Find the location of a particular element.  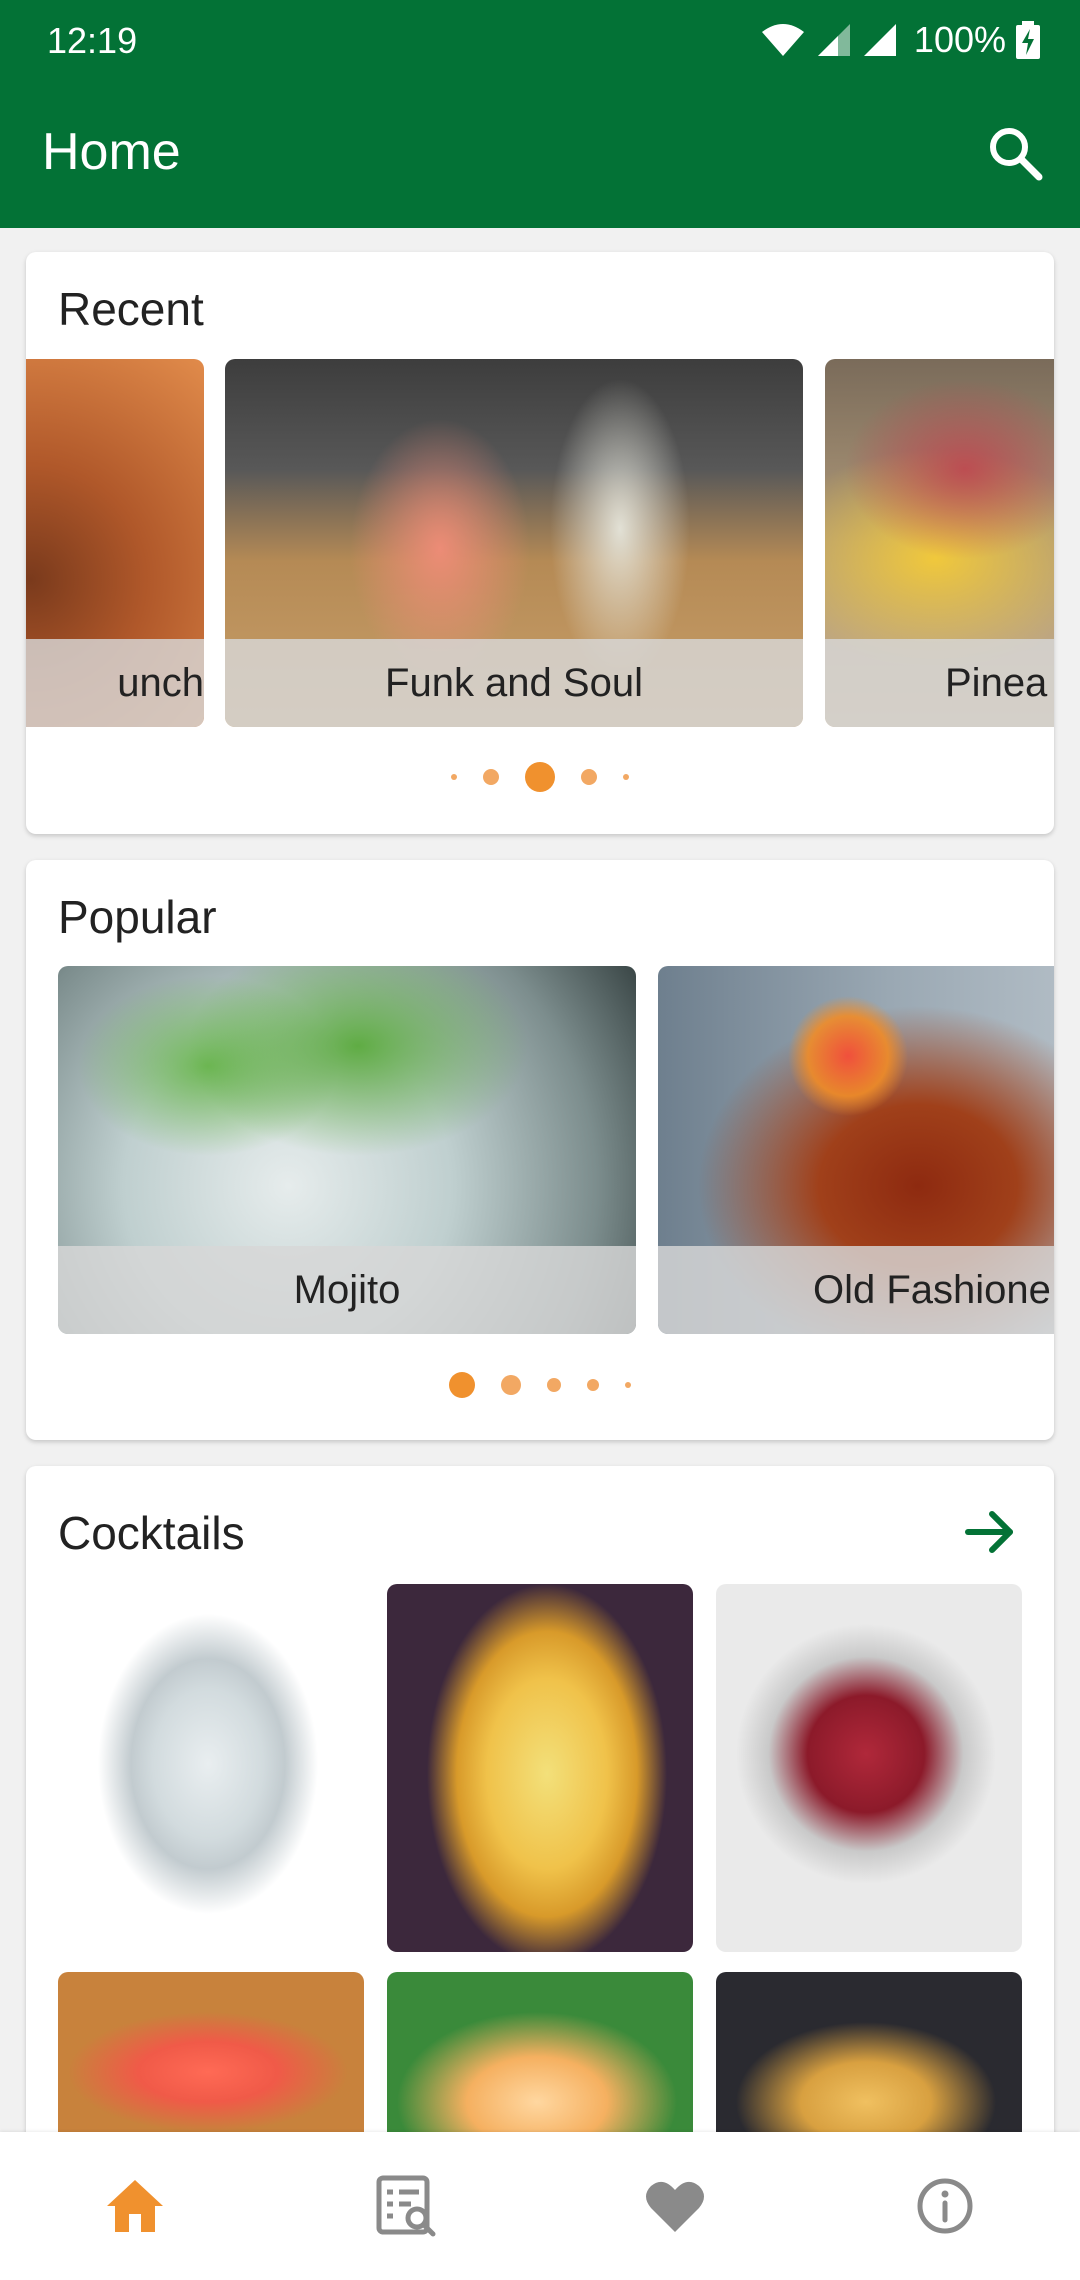

search-list-icon is located at coordinates (406, 2206).